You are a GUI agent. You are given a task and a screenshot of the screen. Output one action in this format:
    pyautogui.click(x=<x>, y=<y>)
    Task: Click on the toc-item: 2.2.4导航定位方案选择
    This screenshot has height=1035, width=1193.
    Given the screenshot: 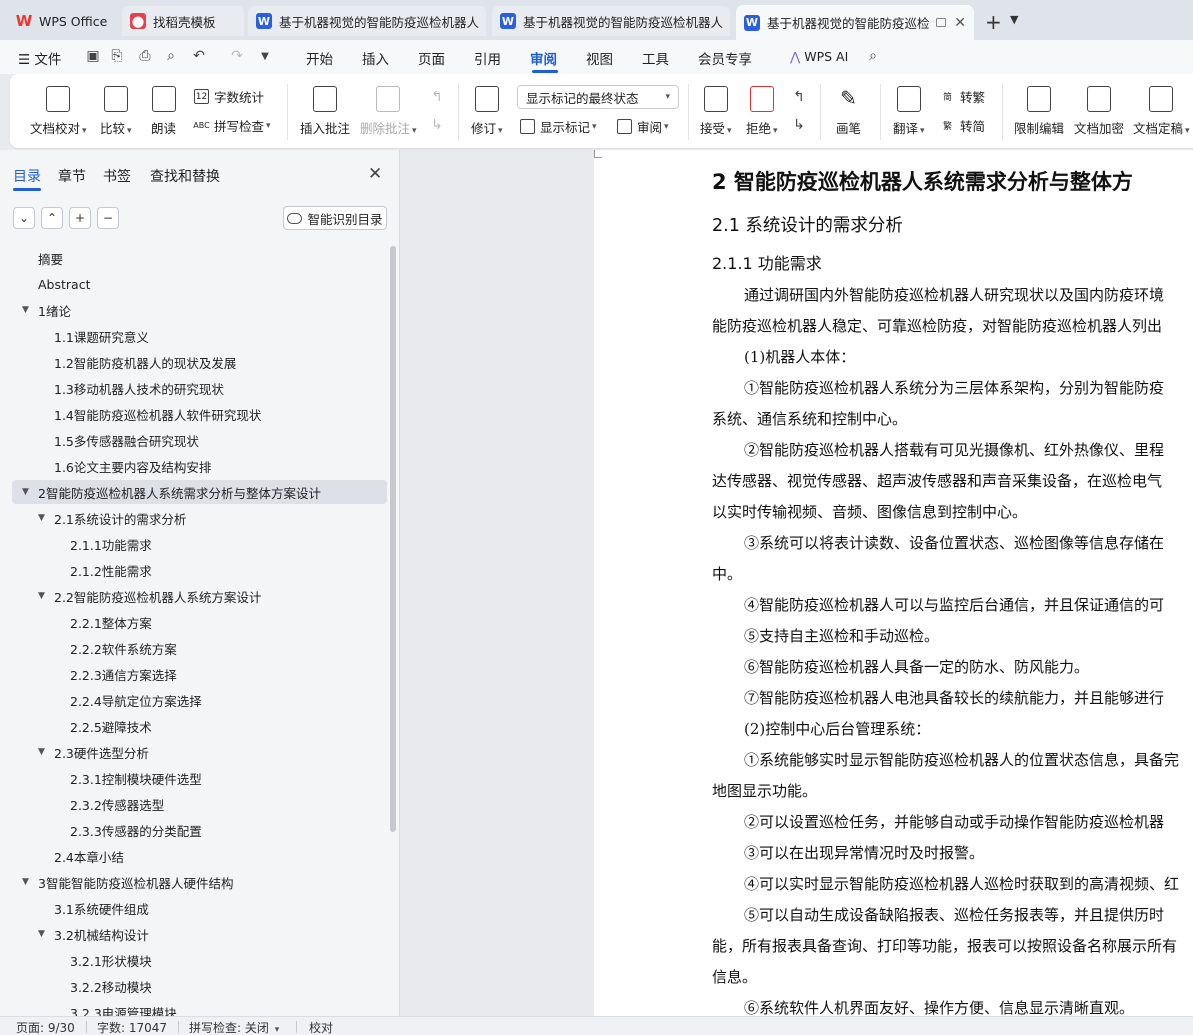 What is the action you would take?
    pyautogui.click(x=101, y=700)
    